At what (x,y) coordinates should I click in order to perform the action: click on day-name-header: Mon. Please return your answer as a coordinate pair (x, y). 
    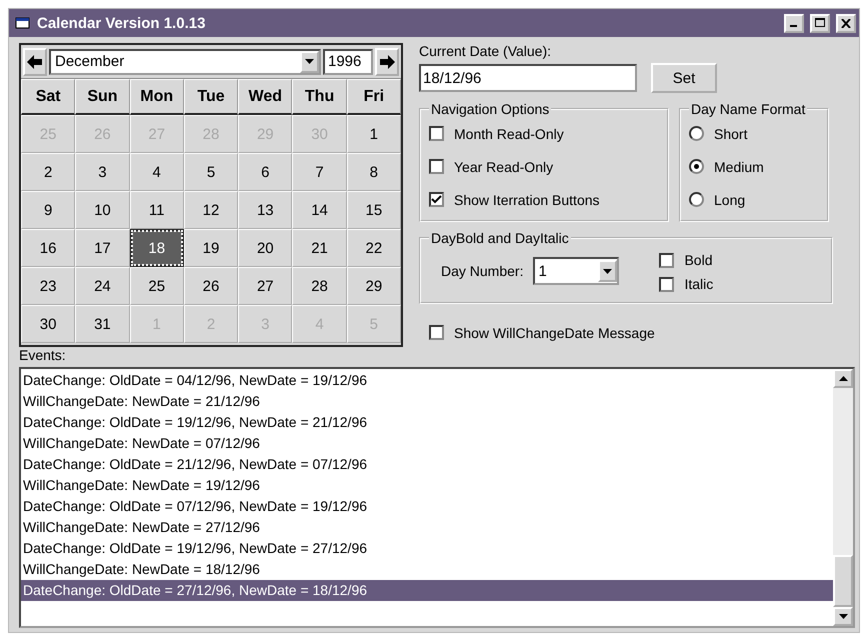
    Looking at the image, I should click on (157, 97).